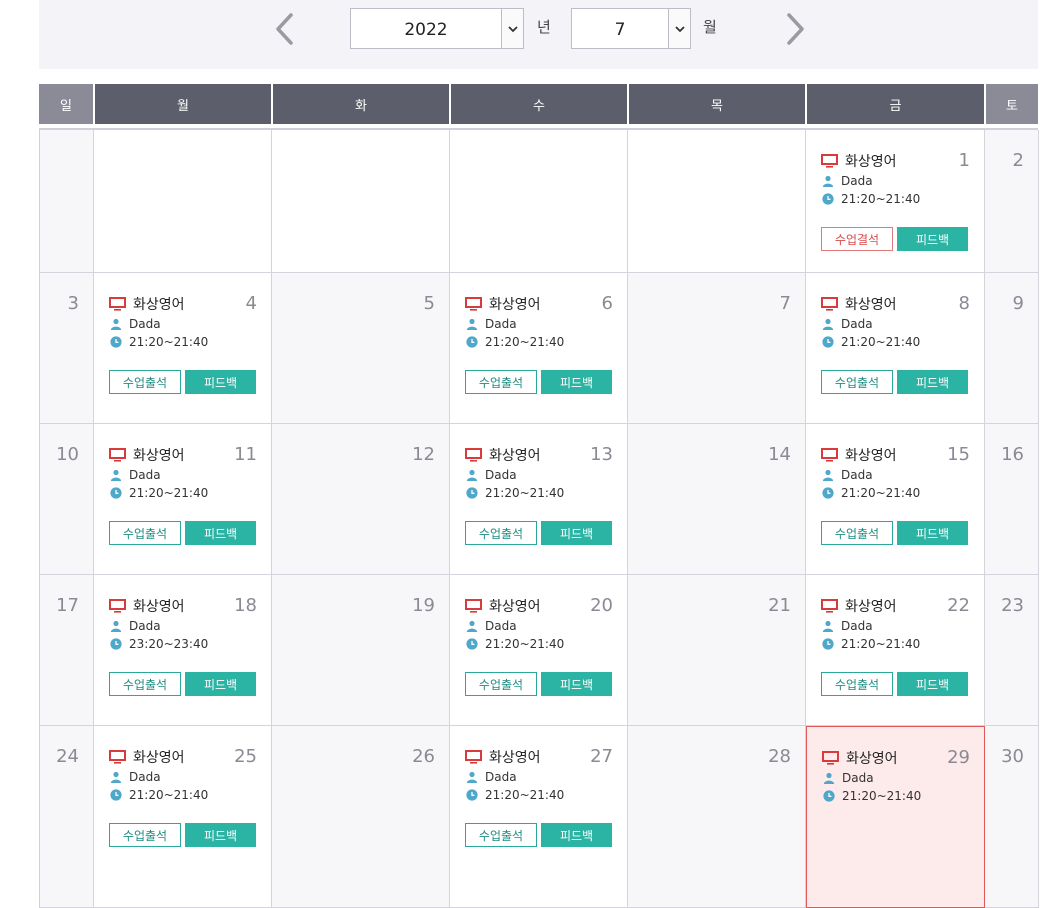 This screenshot has width=1055, height=908. I want to click on calendar-day-lesson: 22 화상영어 Dada 21:20~21:40 수업출석 피드백, so click(895, 650).